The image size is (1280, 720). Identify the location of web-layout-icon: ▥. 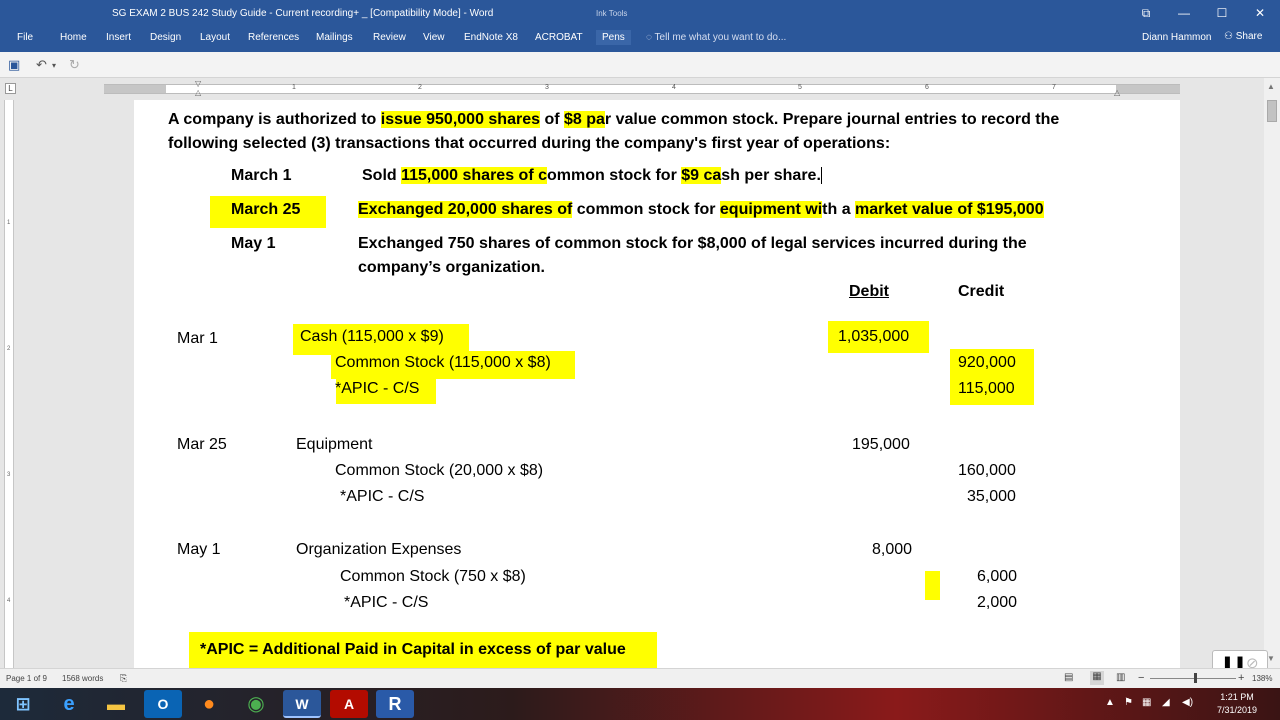
(1120, 677).